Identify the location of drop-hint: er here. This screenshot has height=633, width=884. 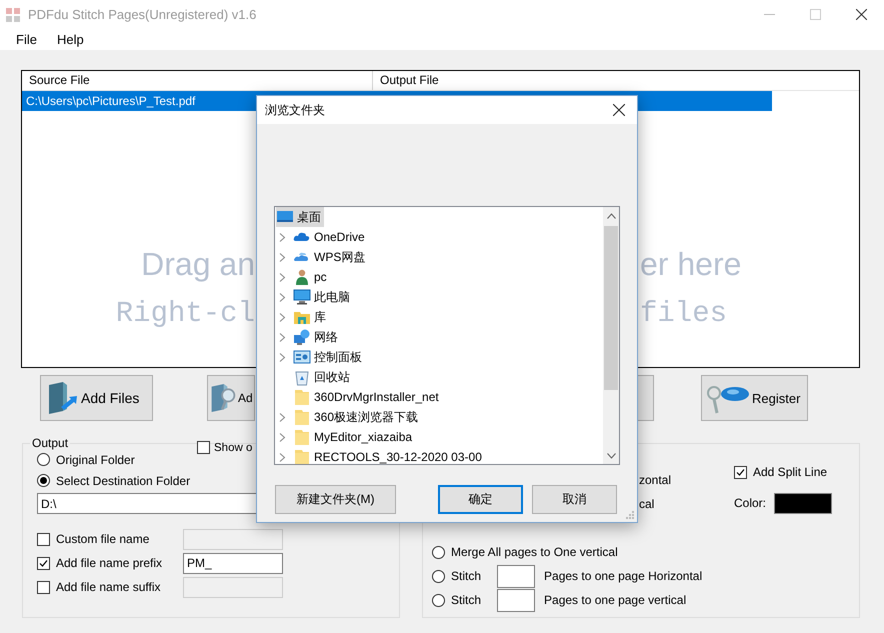
(690, 264).